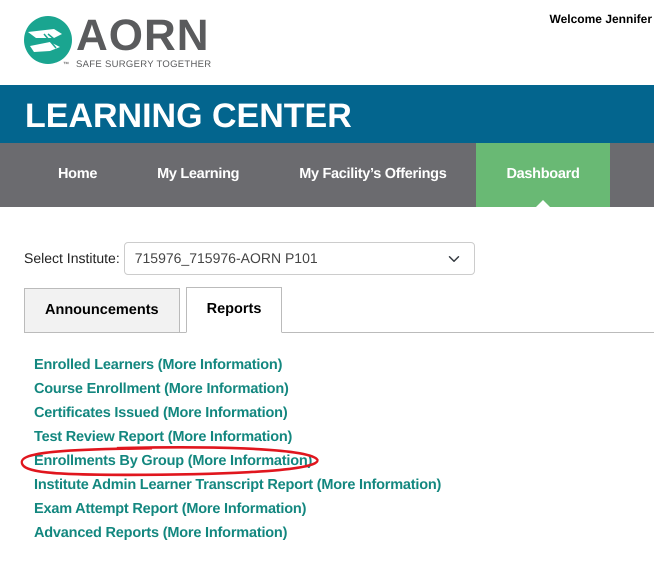 Image resolution: width=654 pixels, height=575 pixels. I want to click on nav-item: Home, so click(78, 175).